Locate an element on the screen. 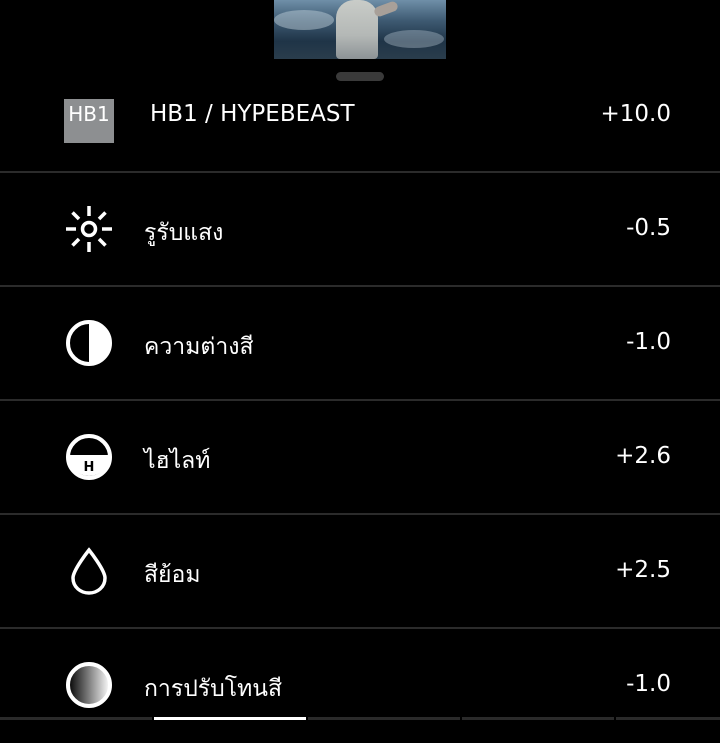 This screenshot has width=720, height=743. adjustment-value: +10.0 is located at coordinates (635, 114).